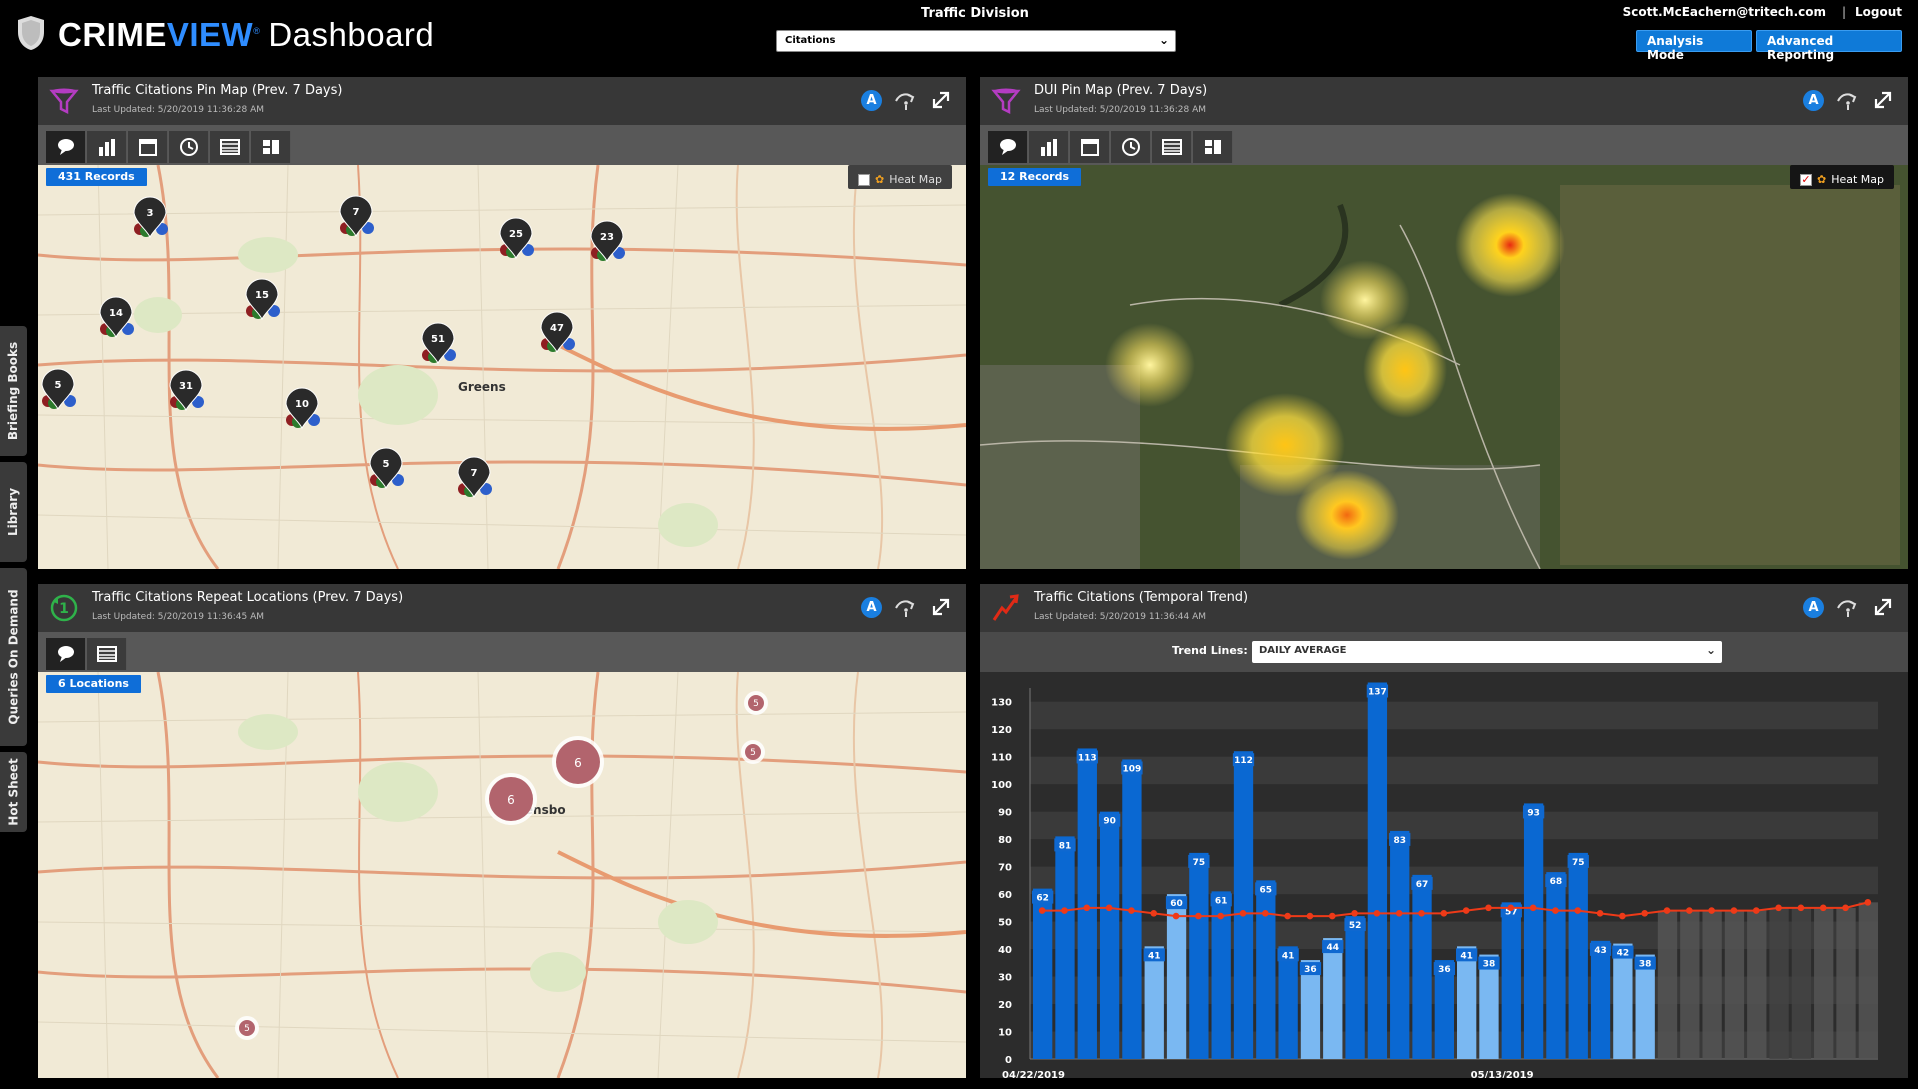 The height and width of the screenshot is (1089, 1918). What do you see at coordinates (976, 41) in the screenshot?
I see `division-select: Citations ⌄` at bounding box center [976, 41].